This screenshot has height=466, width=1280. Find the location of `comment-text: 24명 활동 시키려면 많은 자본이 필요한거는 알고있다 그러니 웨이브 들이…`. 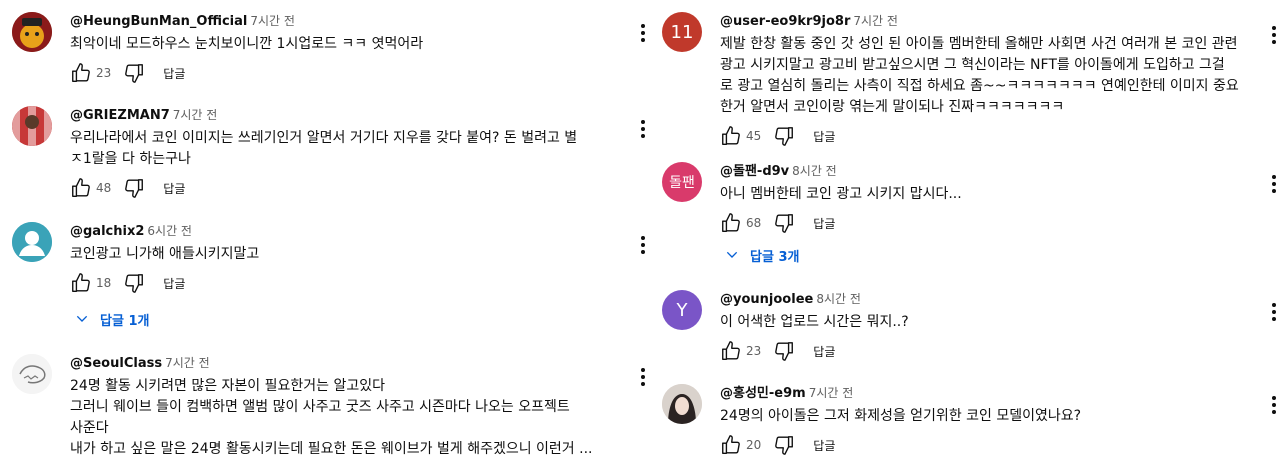

comment-text: 24명 활동 시키려면 많은 자본이 필요한거는 알고있다 그러니 웨이브 들이… is located at coordinates (352, 418).